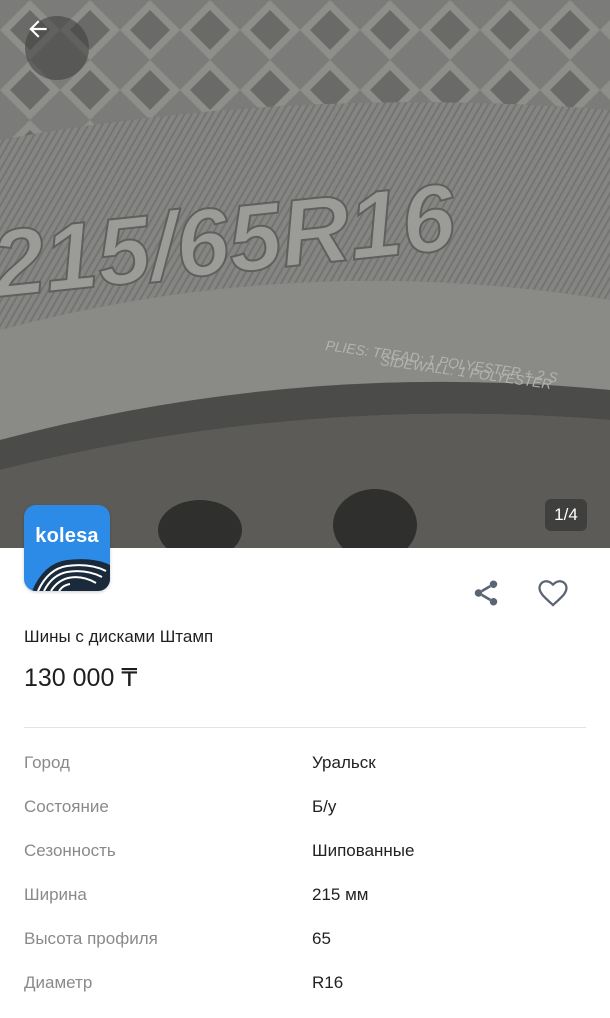 Image resolution: width=610 pixels, height=1018 pixels. I want to click on spec-row-city: Город Уральск, so click(305, 775).